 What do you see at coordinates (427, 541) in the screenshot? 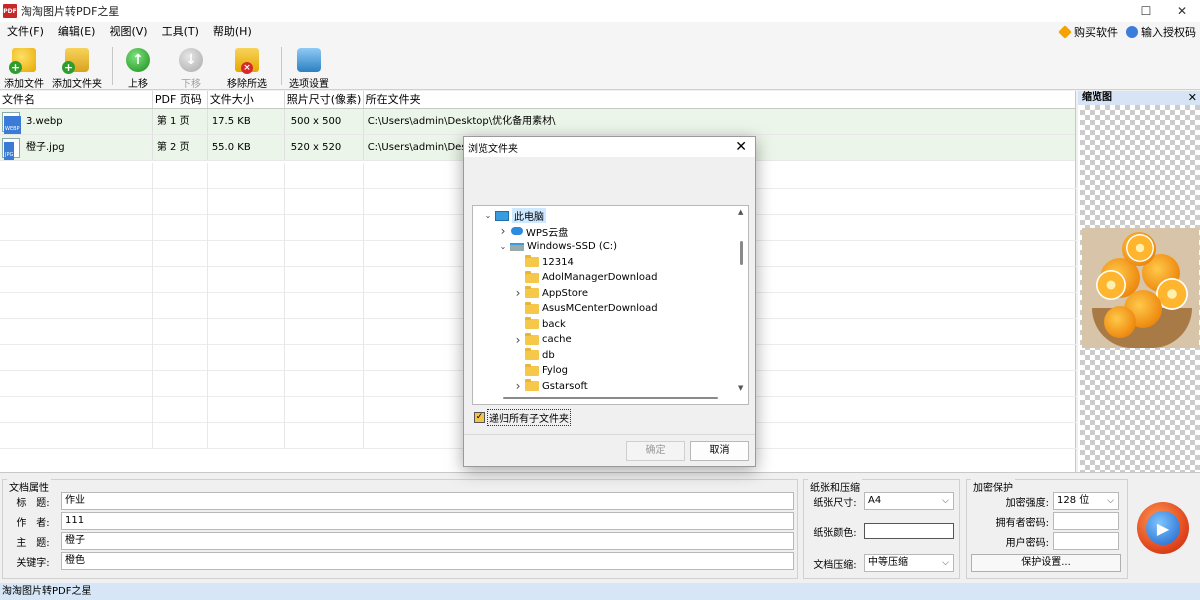
I see `subject-input: 橙子` at bounding box center [427, 541].